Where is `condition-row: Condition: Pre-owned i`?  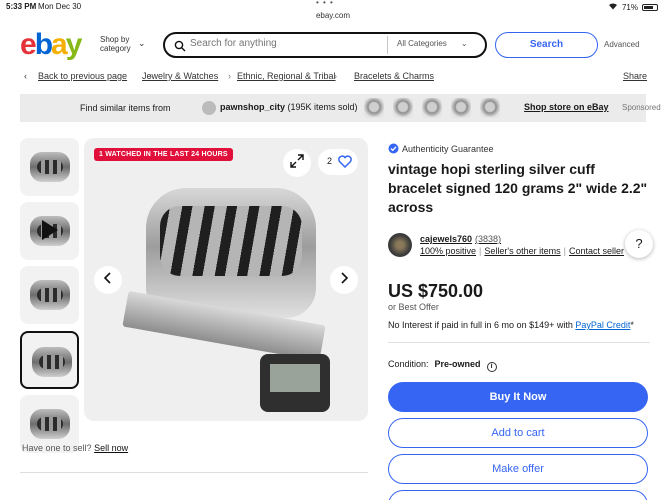 condition-row: Condition: Pre-owned i is located at coordinates (442, 365).